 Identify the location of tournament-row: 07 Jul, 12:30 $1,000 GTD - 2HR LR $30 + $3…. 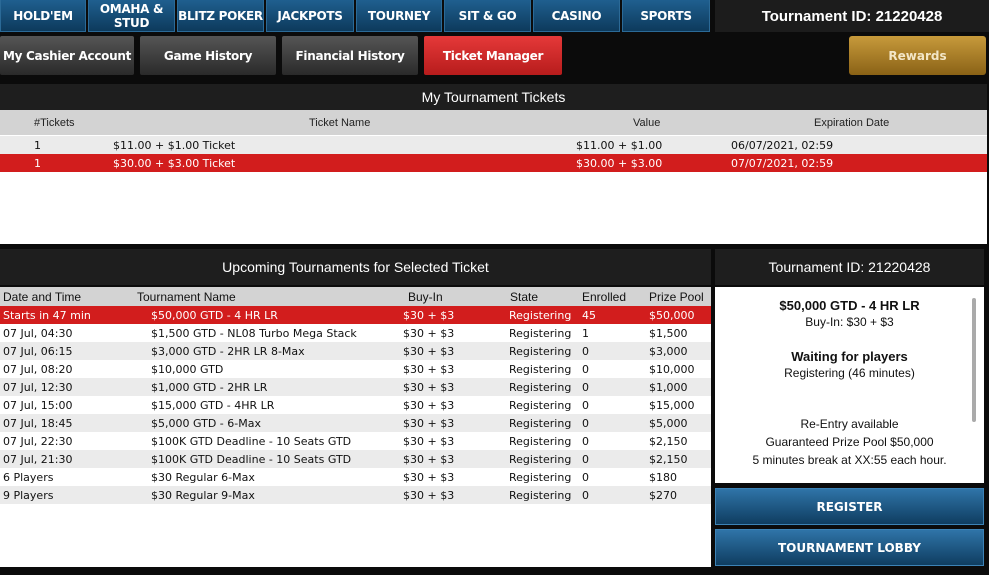
(355, 387).